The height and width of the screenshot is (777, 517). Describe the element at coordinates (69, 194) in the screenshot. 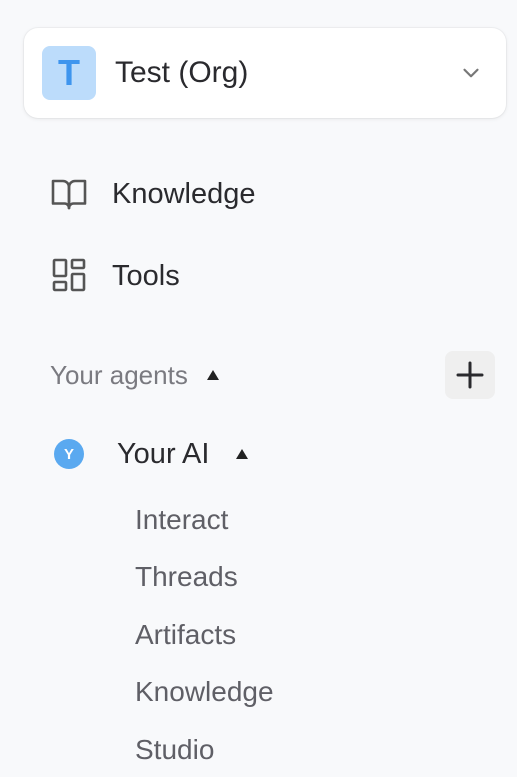

I see `book-icon` at that location.